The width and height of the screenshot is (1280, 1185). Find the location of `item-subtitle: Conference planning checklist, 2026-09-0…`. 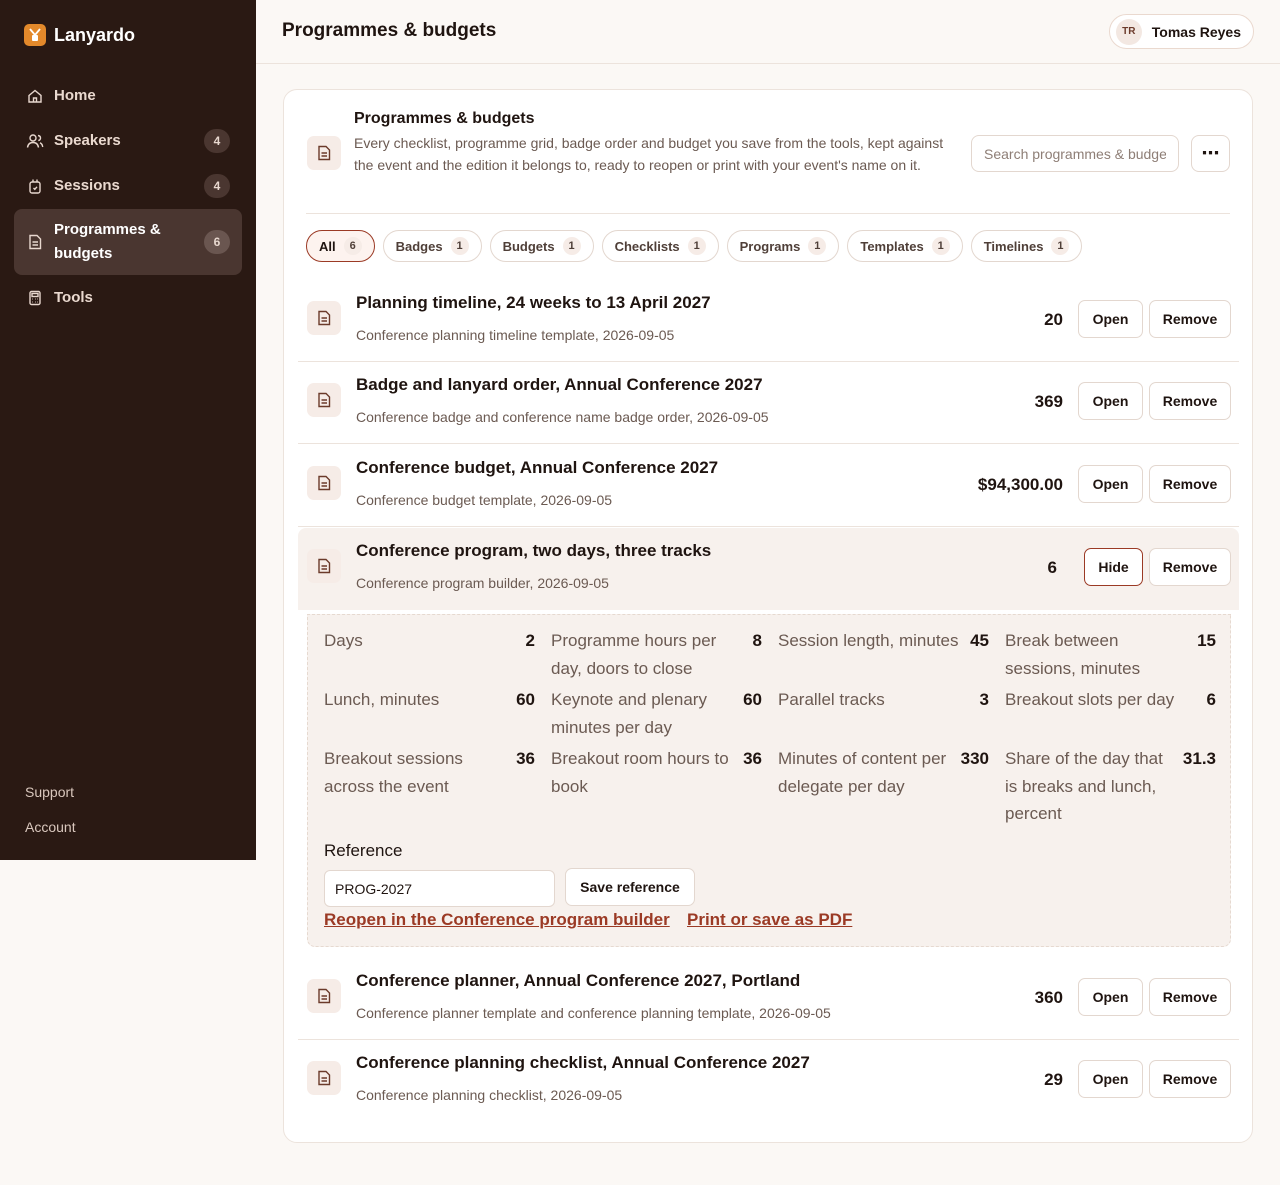

item-subtitle: Conference planning checklist, 2026-09-0… is located at coordinates (489, 1095).